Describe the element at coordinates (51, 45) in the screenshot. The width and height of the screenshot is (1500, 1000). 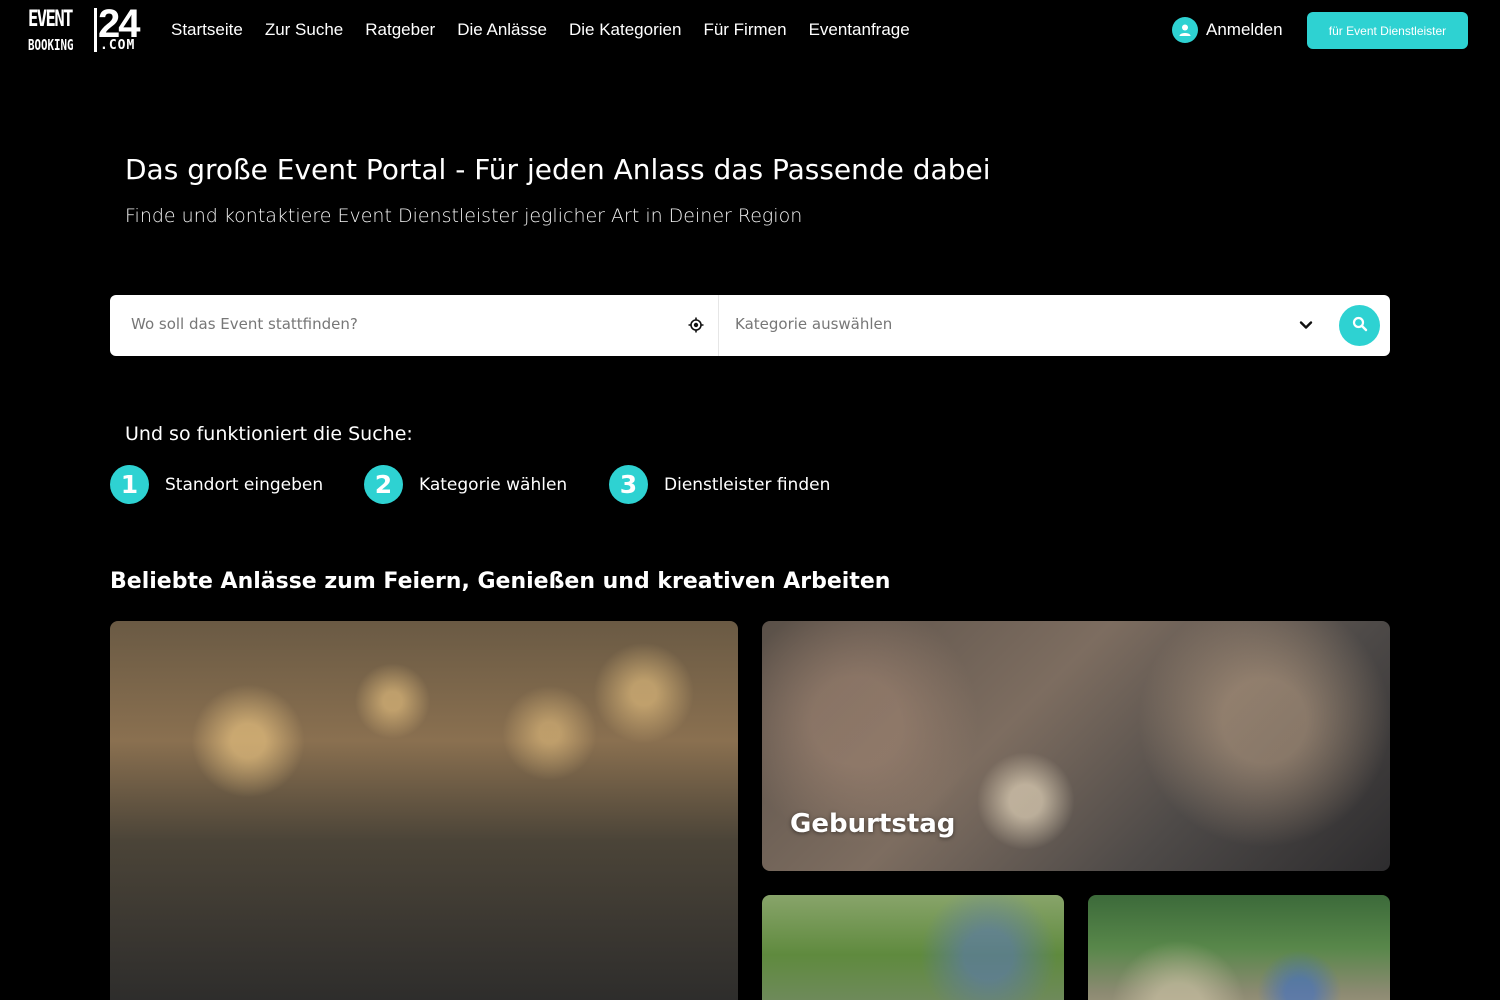
I see `logo-booking-text: BOOKING` at that location.